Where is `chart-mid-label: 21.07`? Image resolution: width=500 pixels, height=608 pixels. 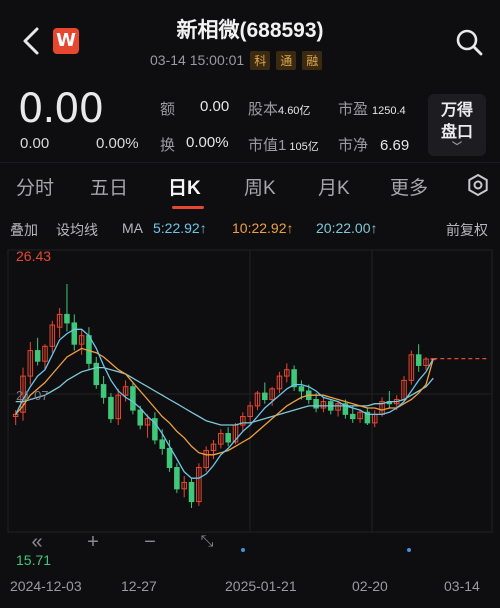 chart-mid-label: 21.07 is located at coordinates (32, 395).